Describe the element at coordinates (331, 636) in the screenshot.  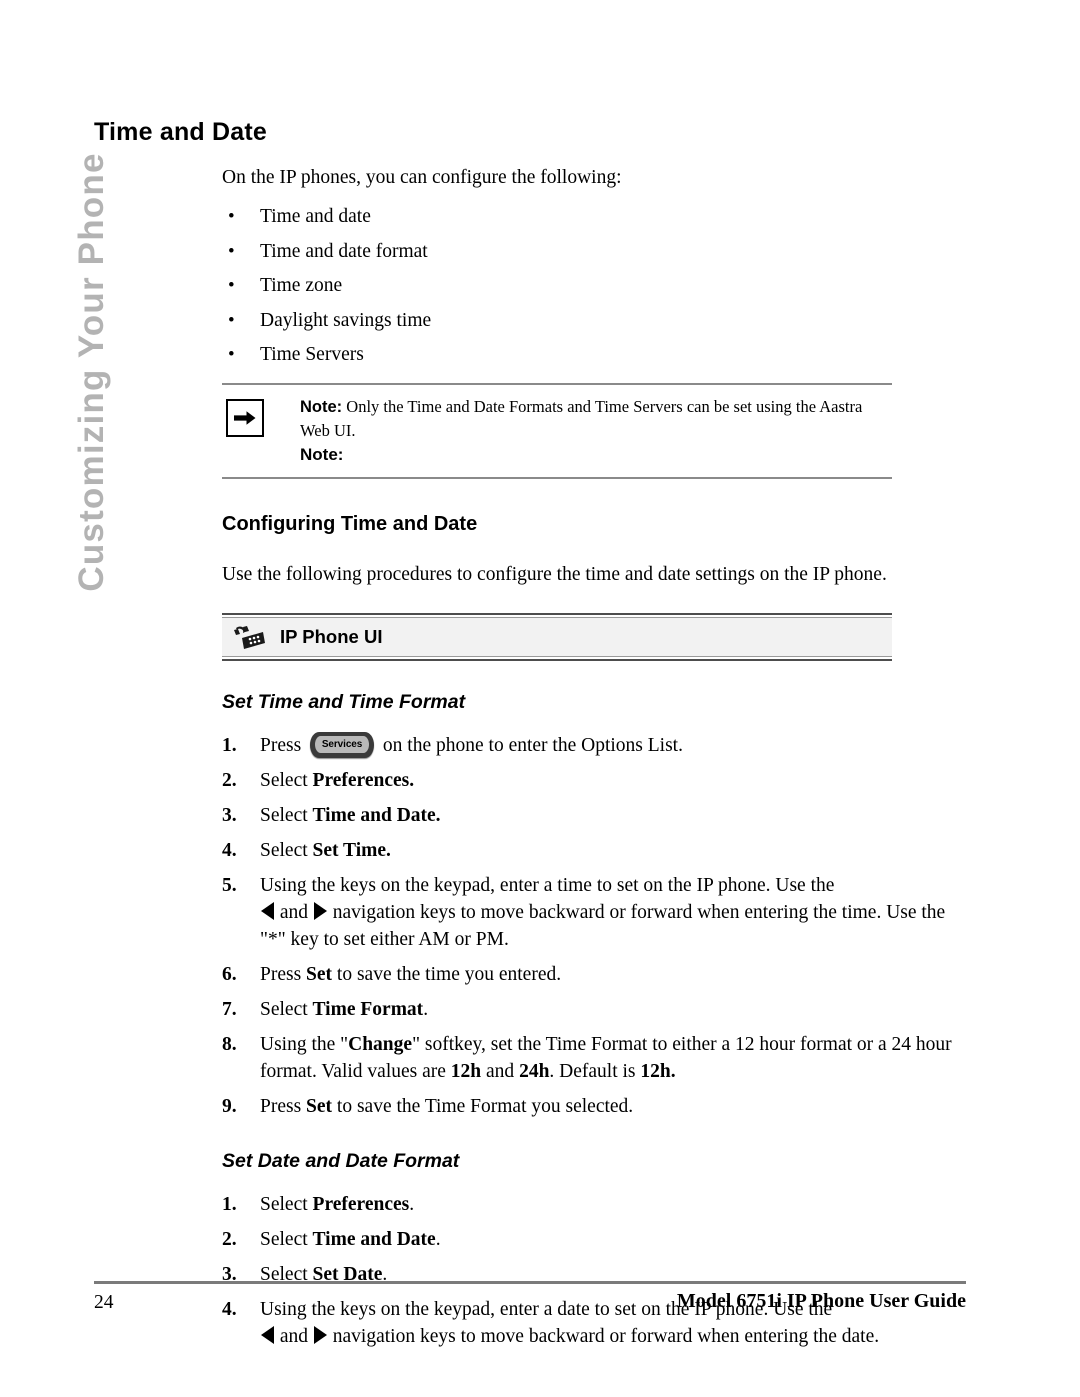
I see `ip-phone-ui-label: IP Phone UI` at that location.